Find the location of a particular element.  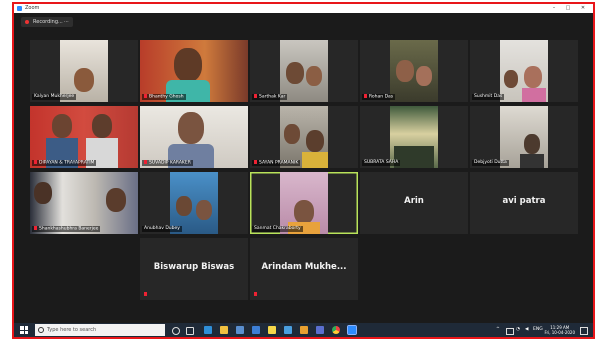

record-icon is located at coordinates (27, 22).